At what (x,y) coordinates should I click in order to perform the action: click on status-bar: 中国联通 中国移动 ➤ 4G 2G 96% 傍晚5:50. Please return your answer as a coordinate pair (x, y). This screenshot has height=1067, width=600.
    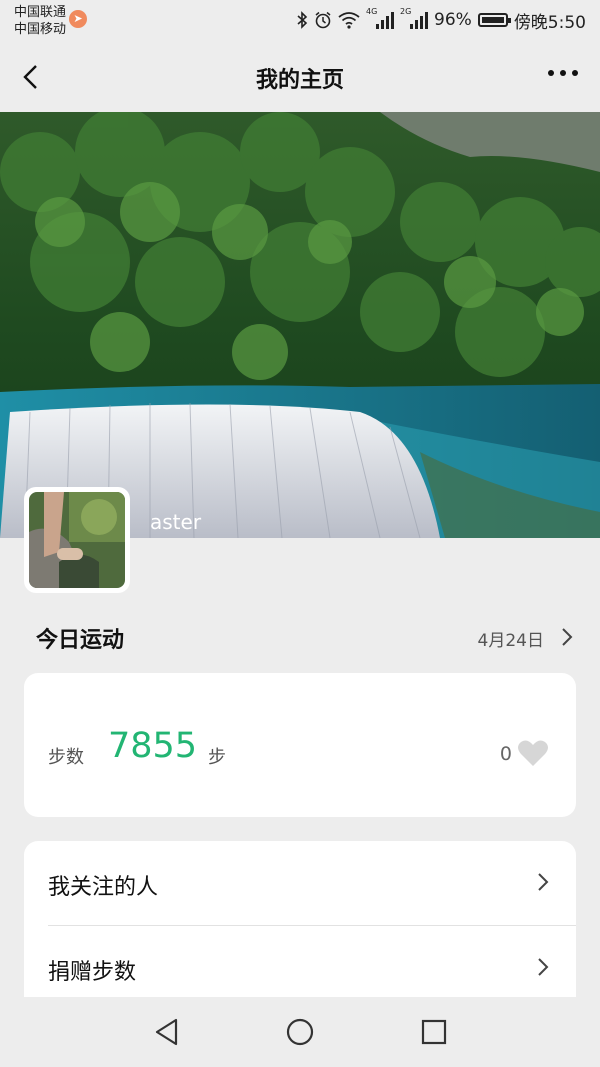
    Looking at the image, I should click on (300, 22).